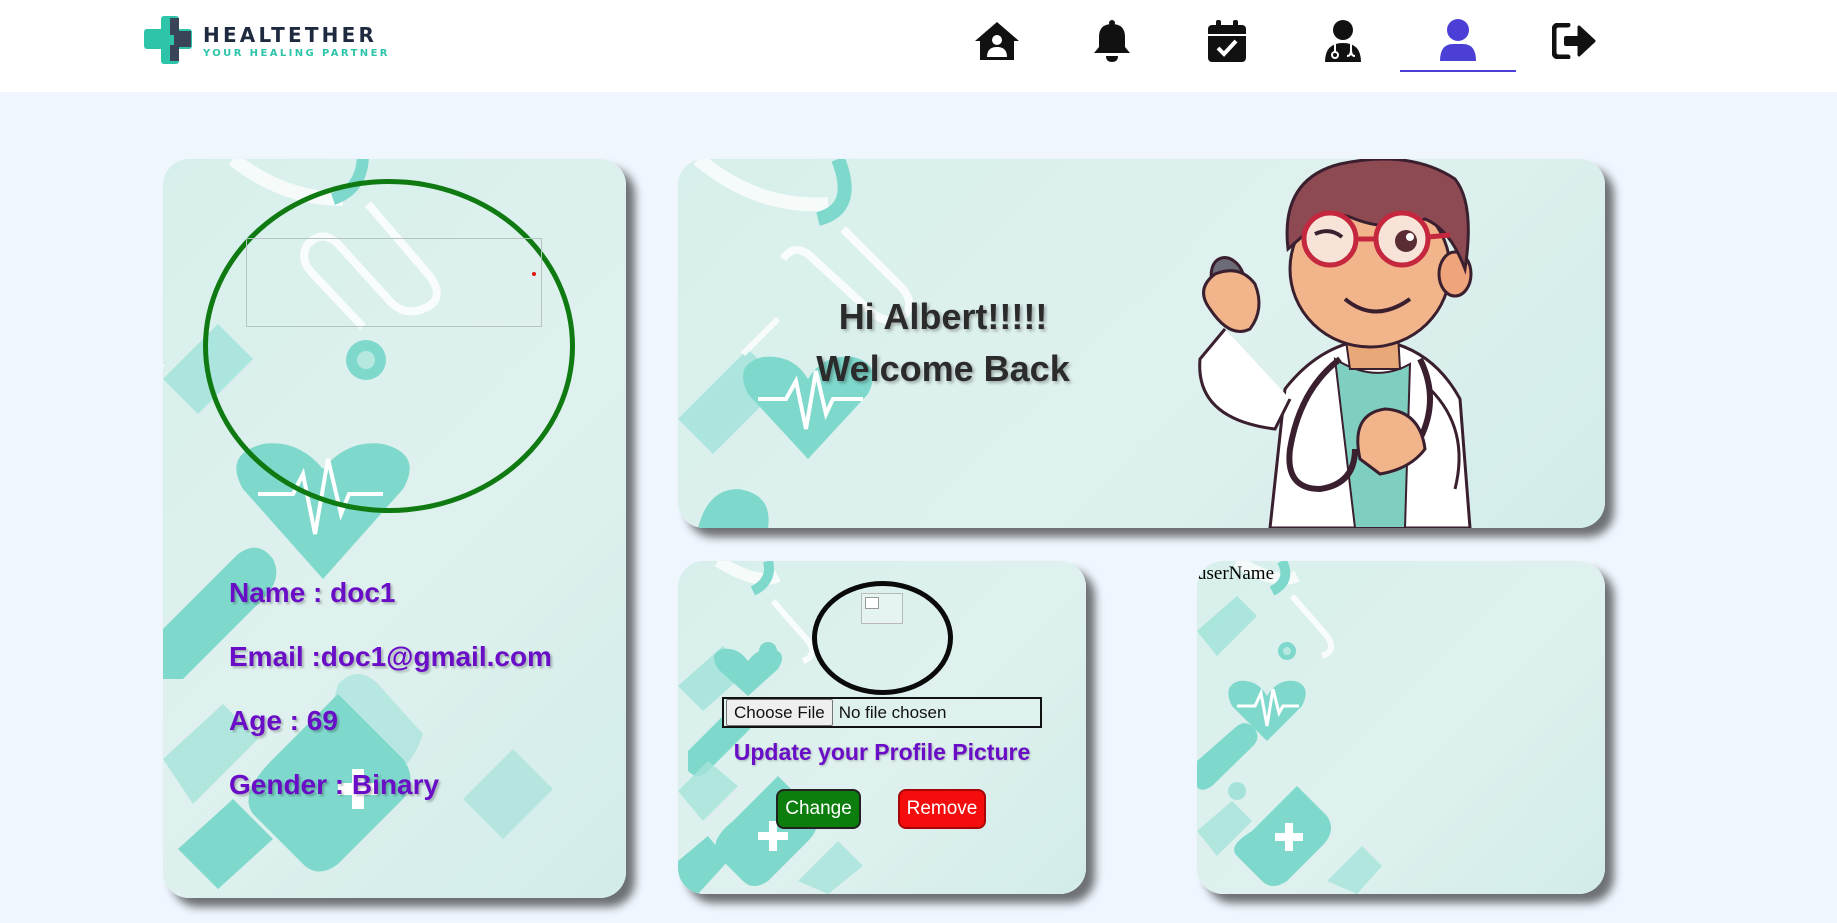 Image resolution: width=1837 pixels, height=923 pixels. I want to click on top-navbar: HEALTETHER YOUR HEALING PARTNER, so click(918, 46).